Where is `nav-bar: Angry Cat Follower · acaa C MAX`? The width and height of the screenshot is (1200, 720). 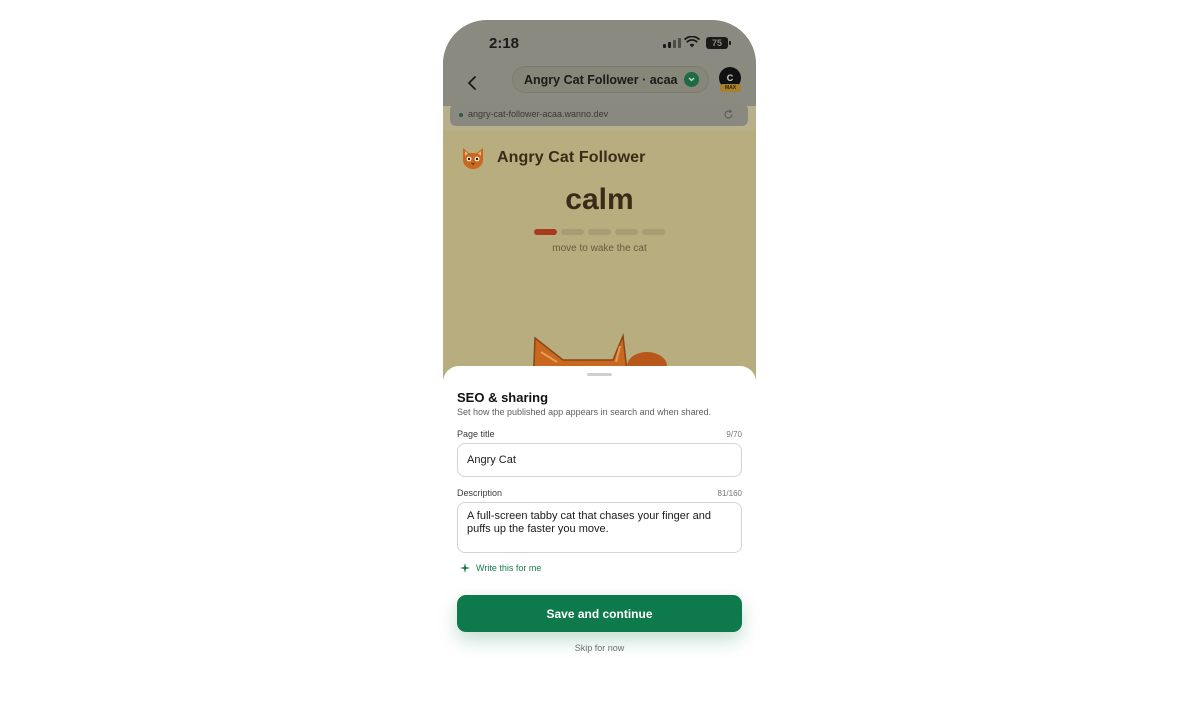 nav-bar: Angry Cat Follower · acaa C MAX is located at coordinates (599, 86).